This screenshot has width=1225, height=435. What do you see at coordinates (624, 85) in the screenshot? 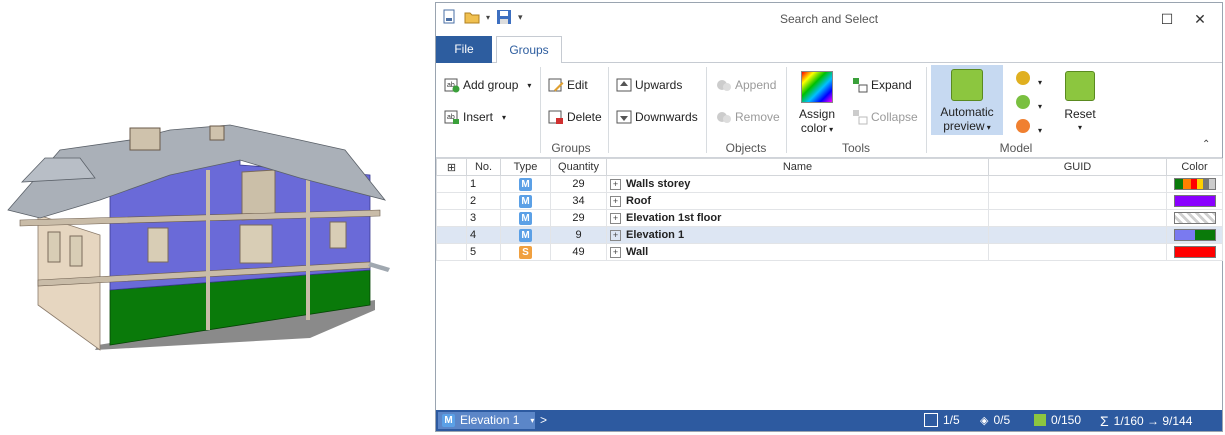
I see `move-up-icon` at bounding box center [624, 85].